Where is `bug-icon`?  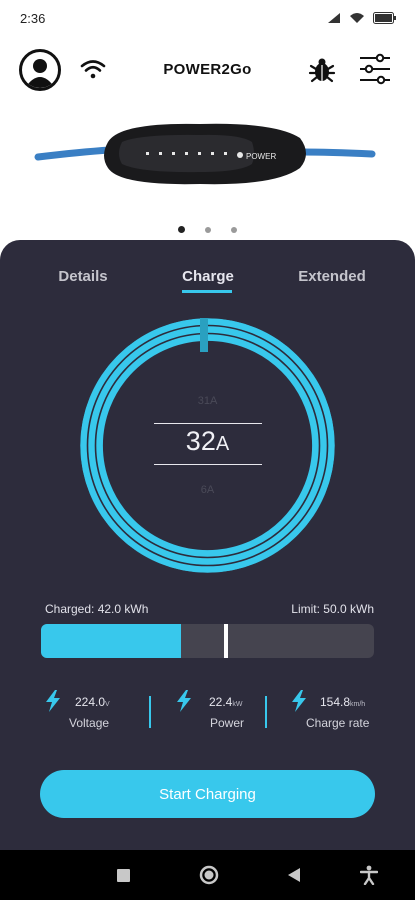 bug-icon is located at coordinates (322, 72).